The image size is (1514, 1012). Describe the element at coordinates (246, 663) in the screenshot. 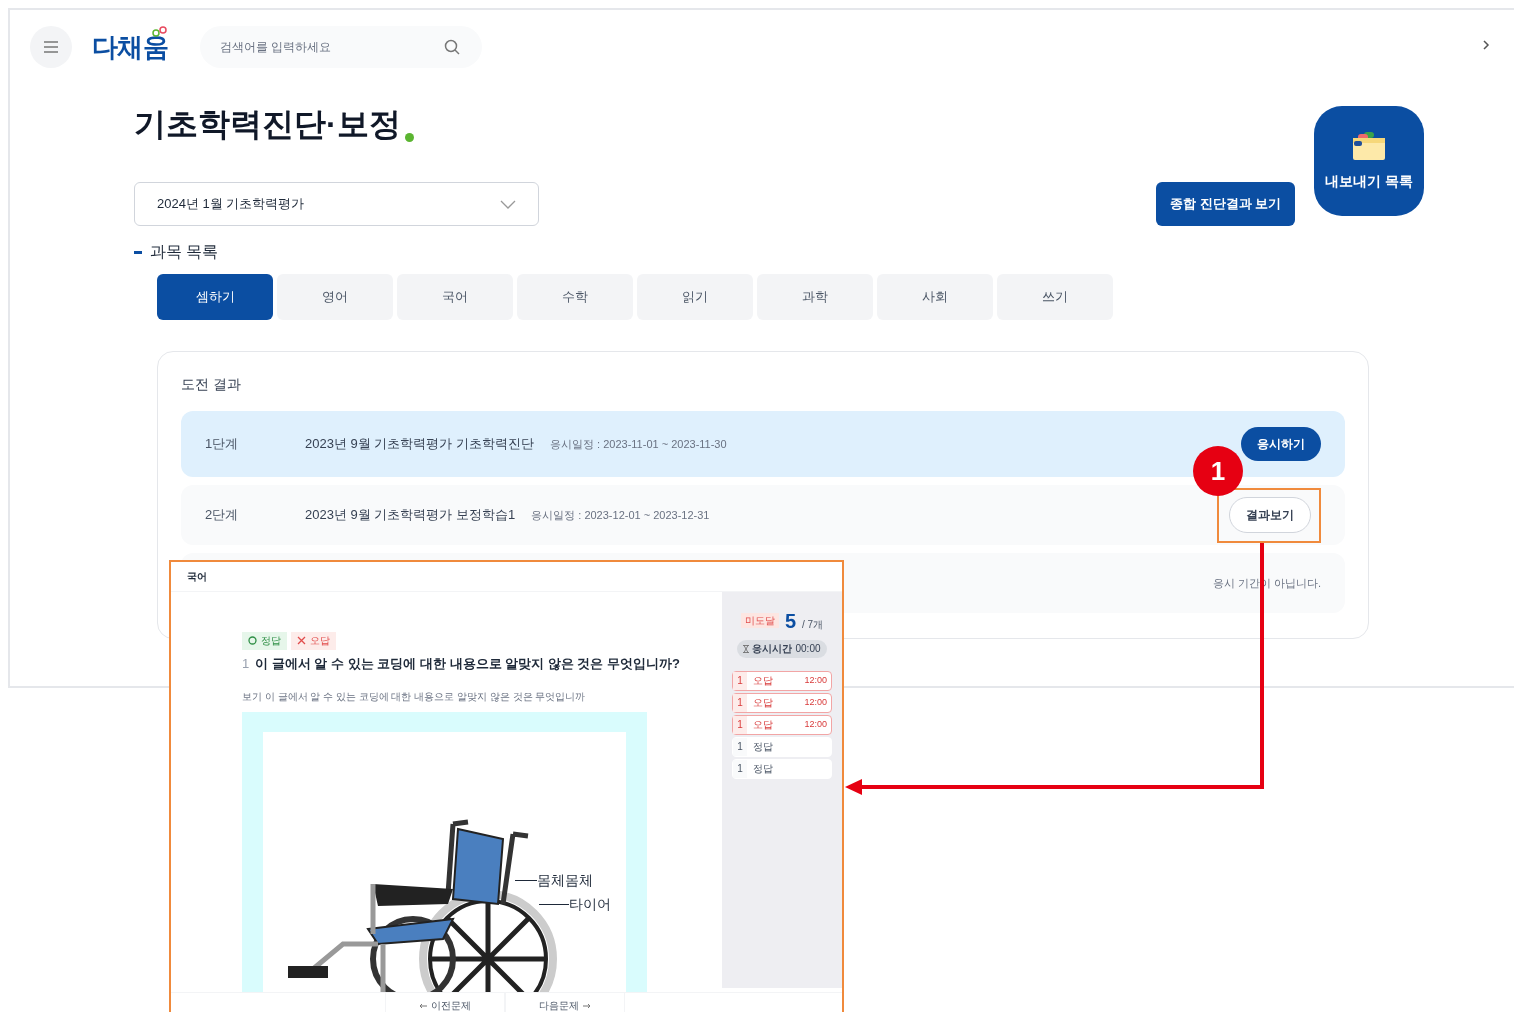

I see `question-number: 1` at that location.